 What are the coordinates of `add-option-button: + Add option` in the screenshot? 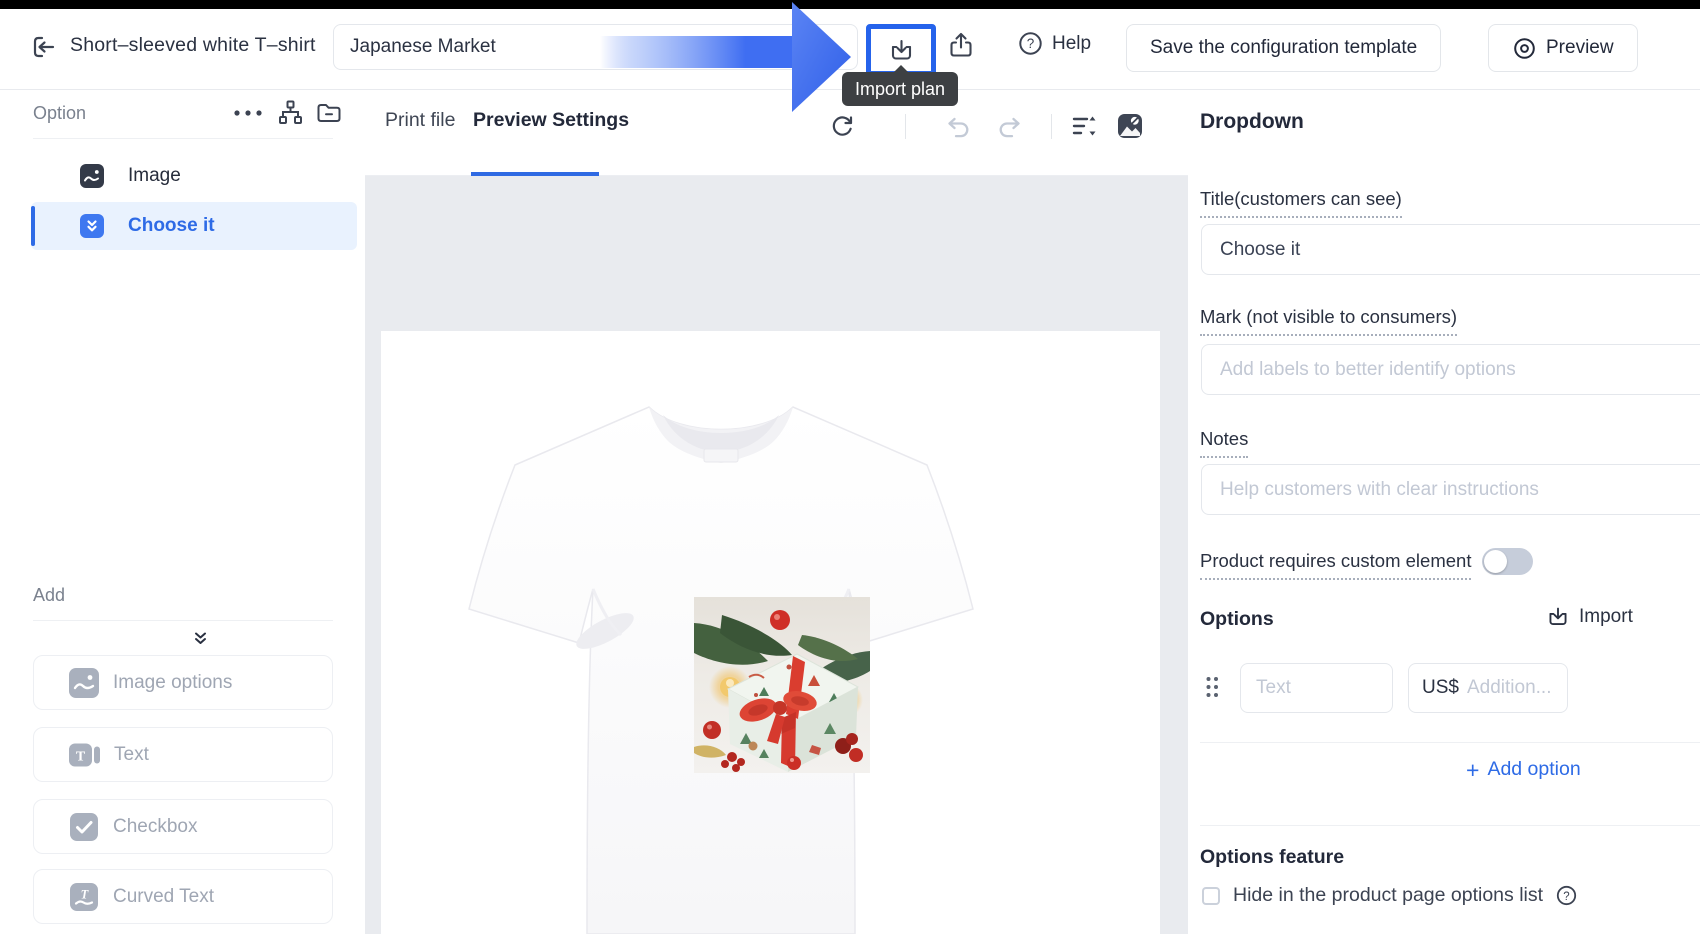 It's located at (1523, 769).